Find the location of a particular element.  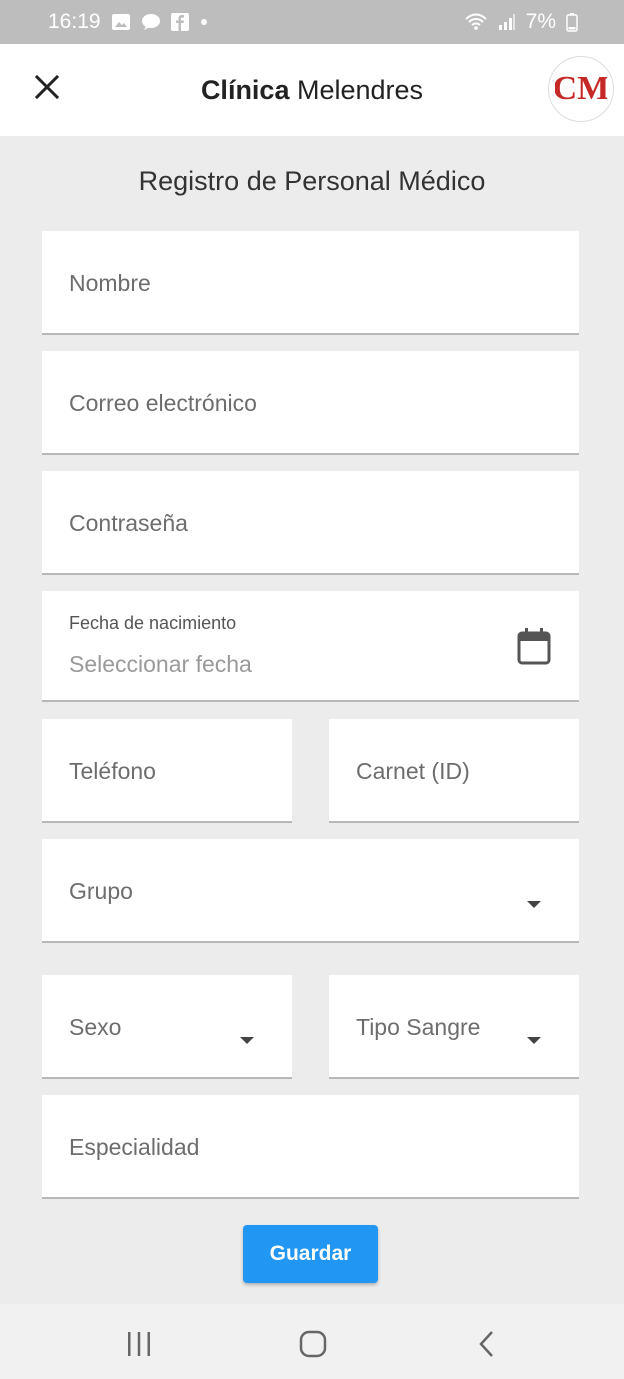

wifi-icon is located at coordinates (476, 22).